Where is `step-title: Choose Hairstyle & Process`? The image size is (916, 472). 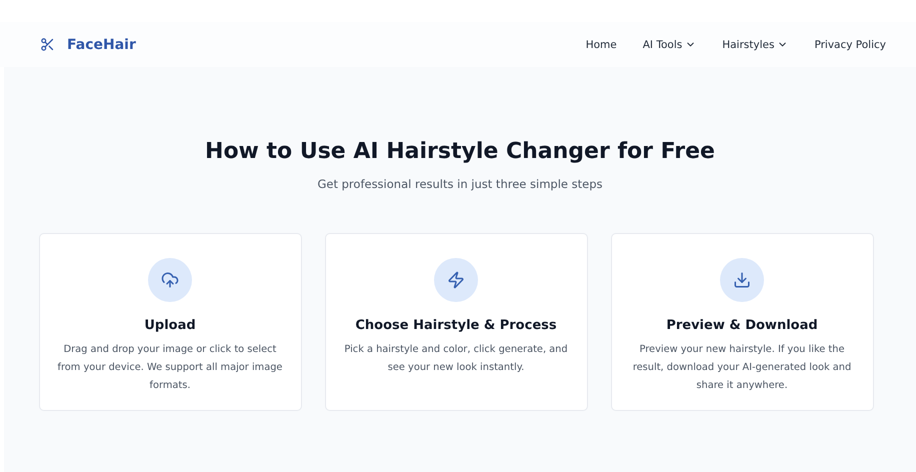
step-title: Choose Hairstyle & Process is located at coordinates (456, 325).